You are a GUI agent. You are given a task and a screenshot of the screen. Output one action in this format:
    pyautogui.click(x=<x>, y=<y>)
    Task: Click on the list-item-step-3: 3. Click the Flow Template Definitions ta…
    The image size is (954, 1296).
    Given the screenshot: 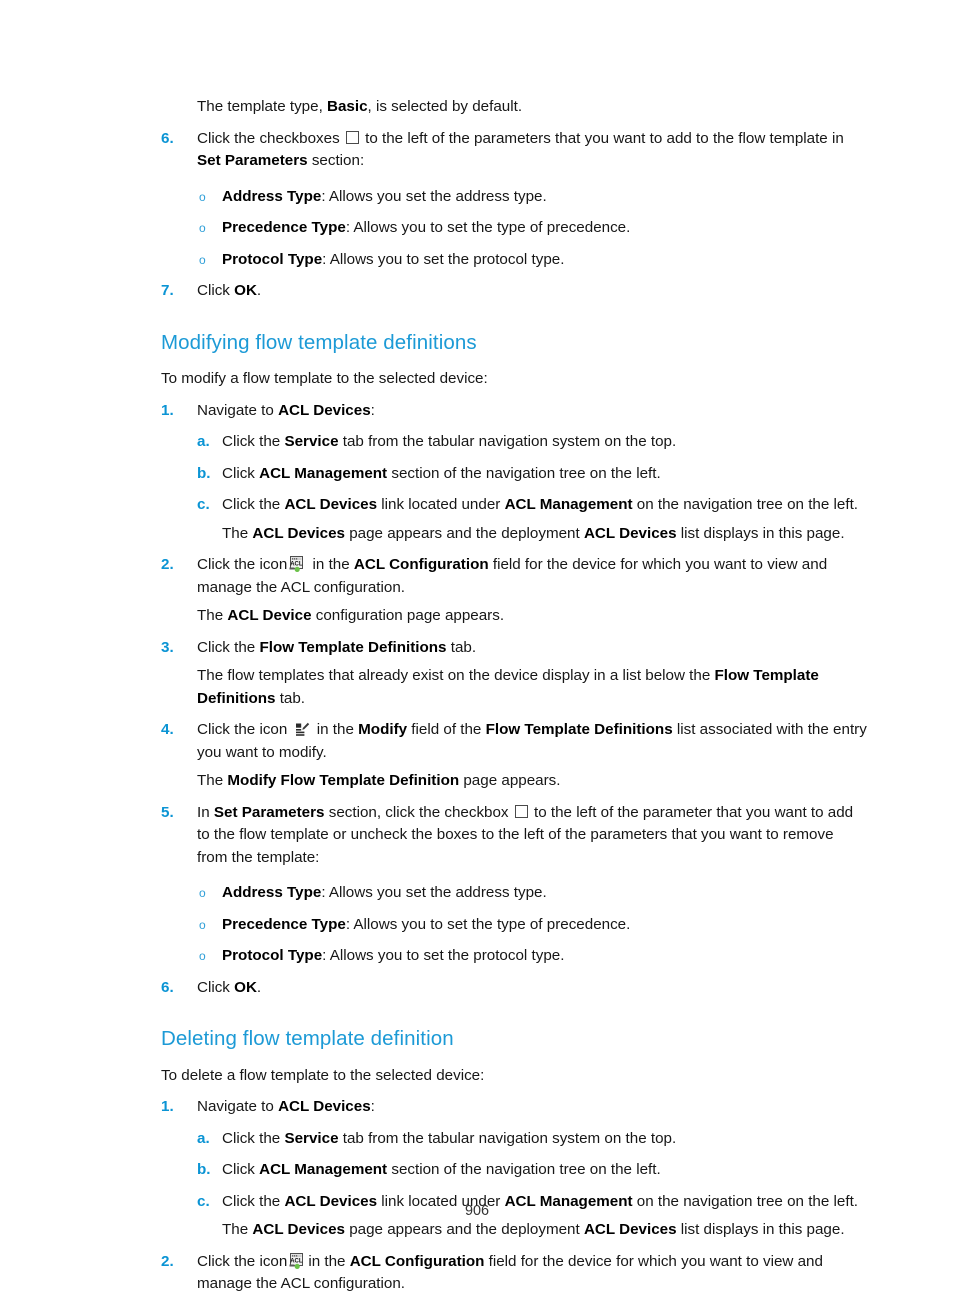 What is the action you would take?
    pyautogui.click(x=514, y=648)
    